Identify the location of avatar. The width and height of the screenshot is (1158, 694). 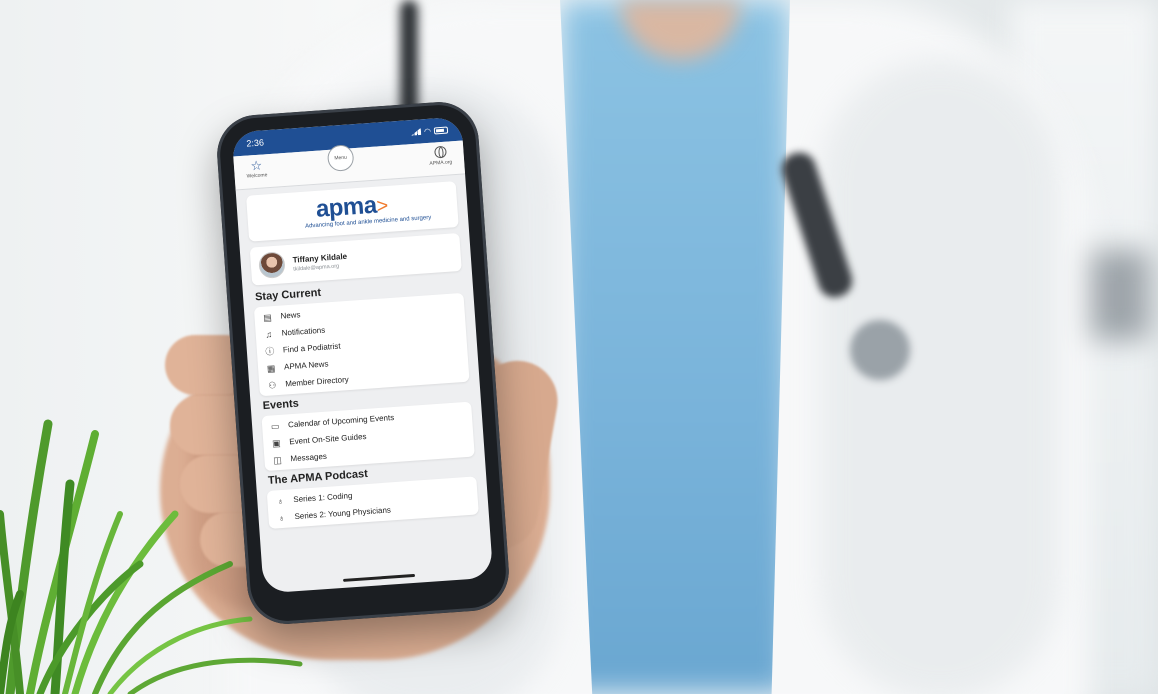
(272, 265).